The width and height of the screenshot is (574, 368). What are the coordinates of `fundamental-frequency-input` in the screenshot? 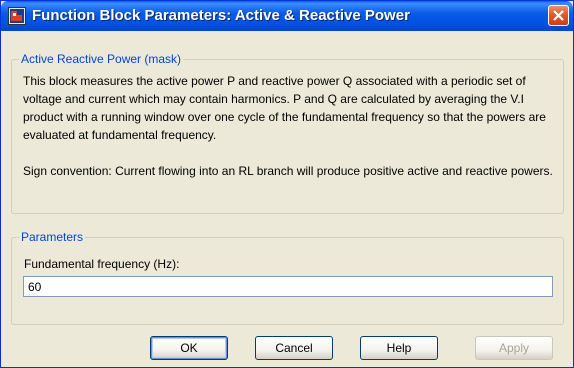 It's located at (288, 286).